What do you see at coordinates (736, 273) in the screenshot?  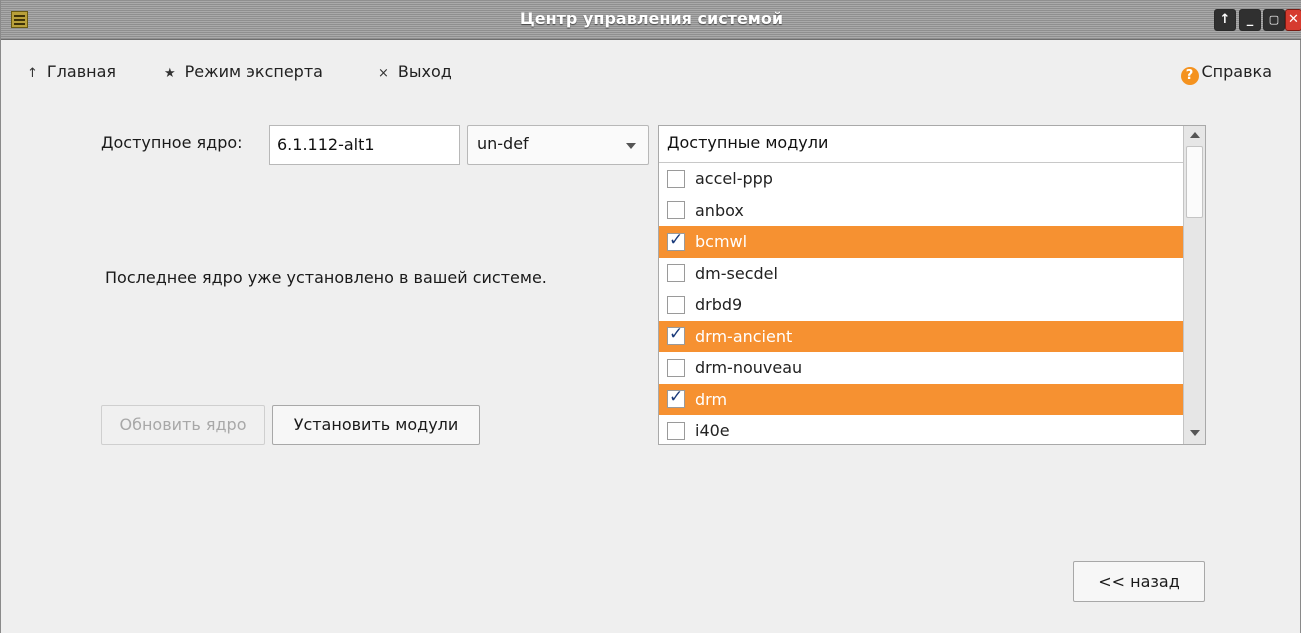 I see `module-label: dm-secdel` at bounding box center [736, 273].